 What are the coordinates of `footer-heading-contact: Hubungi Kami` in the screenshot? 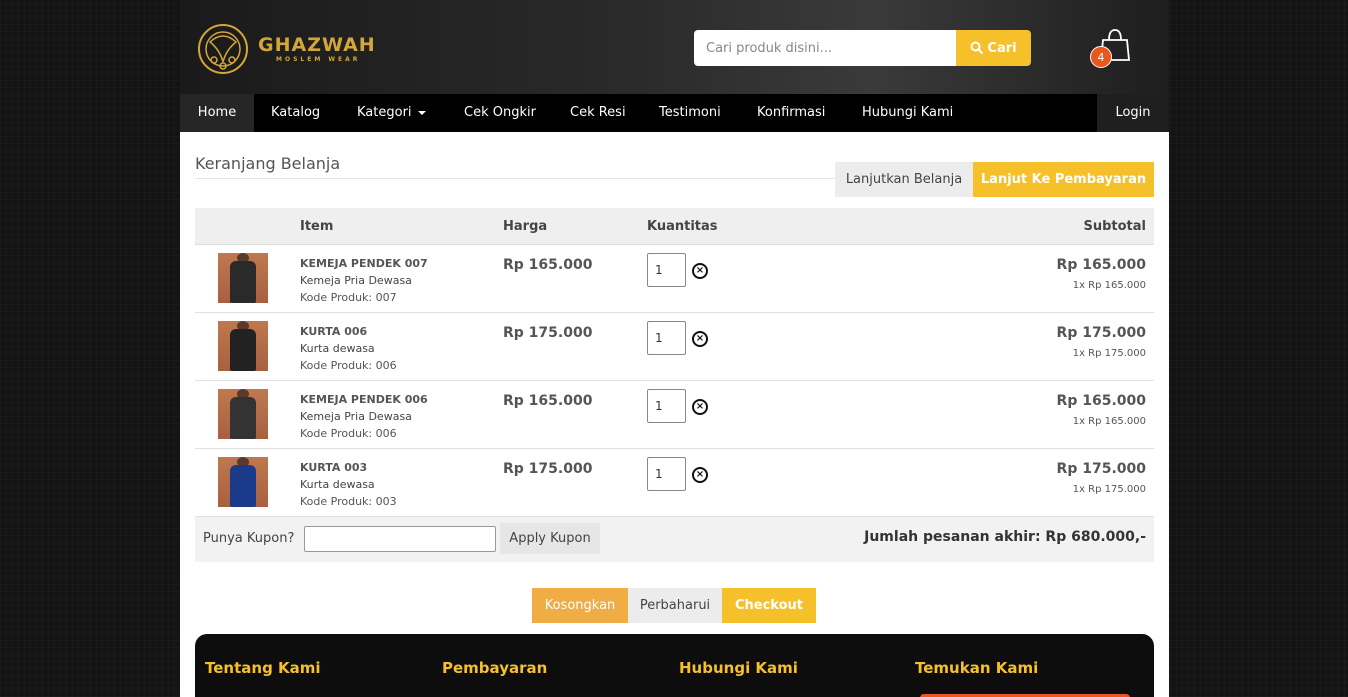 It's located at (738, 668).